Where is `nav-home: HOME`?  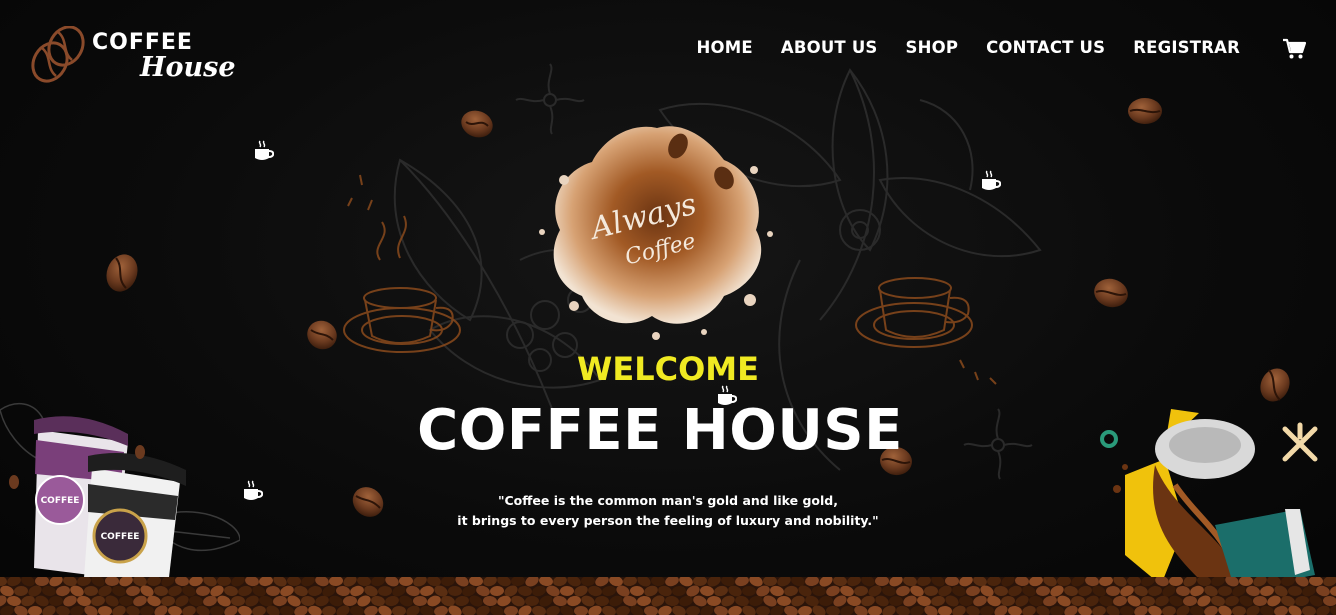
nav-home: HOME is located at coordinates (725, 47).